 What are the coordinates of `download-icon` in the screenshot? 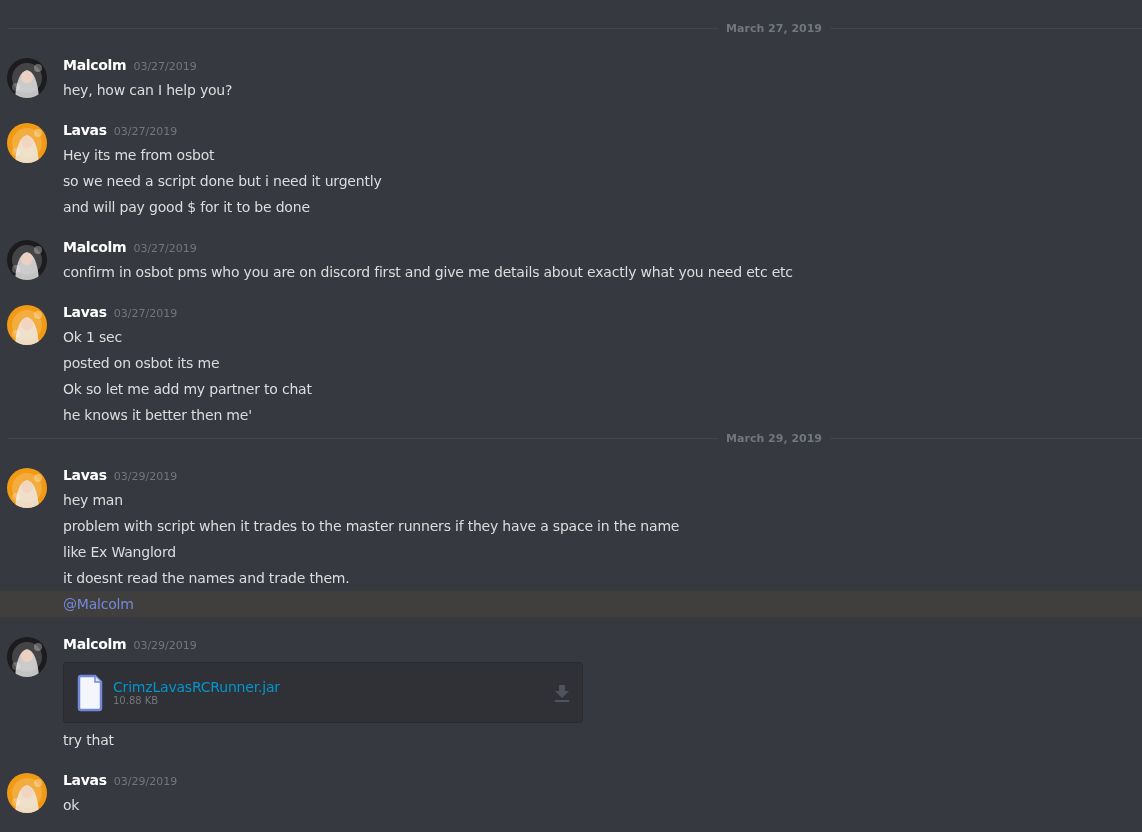 It's located at (562, 692).